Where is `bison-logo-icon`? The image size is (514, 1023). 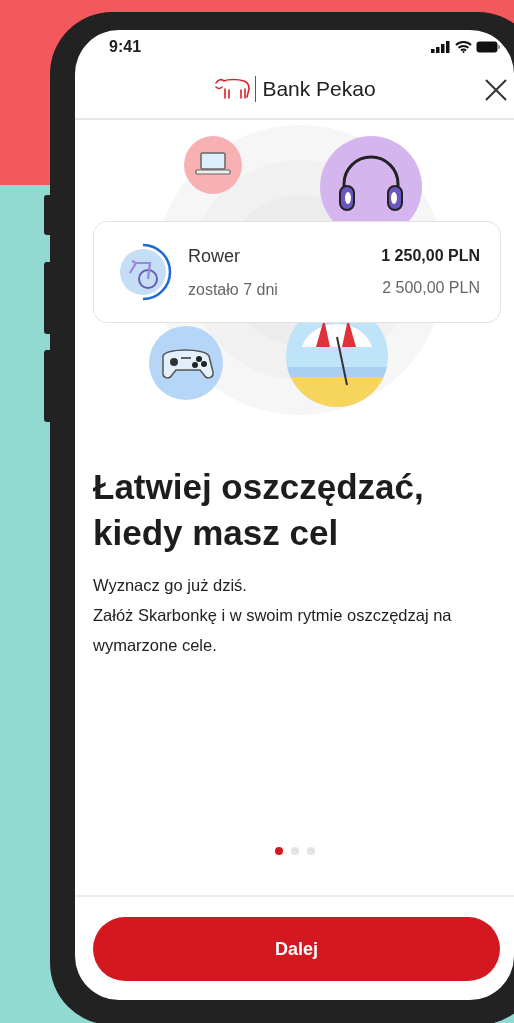
bison-logo-icon is located at coordinates (232, 89).